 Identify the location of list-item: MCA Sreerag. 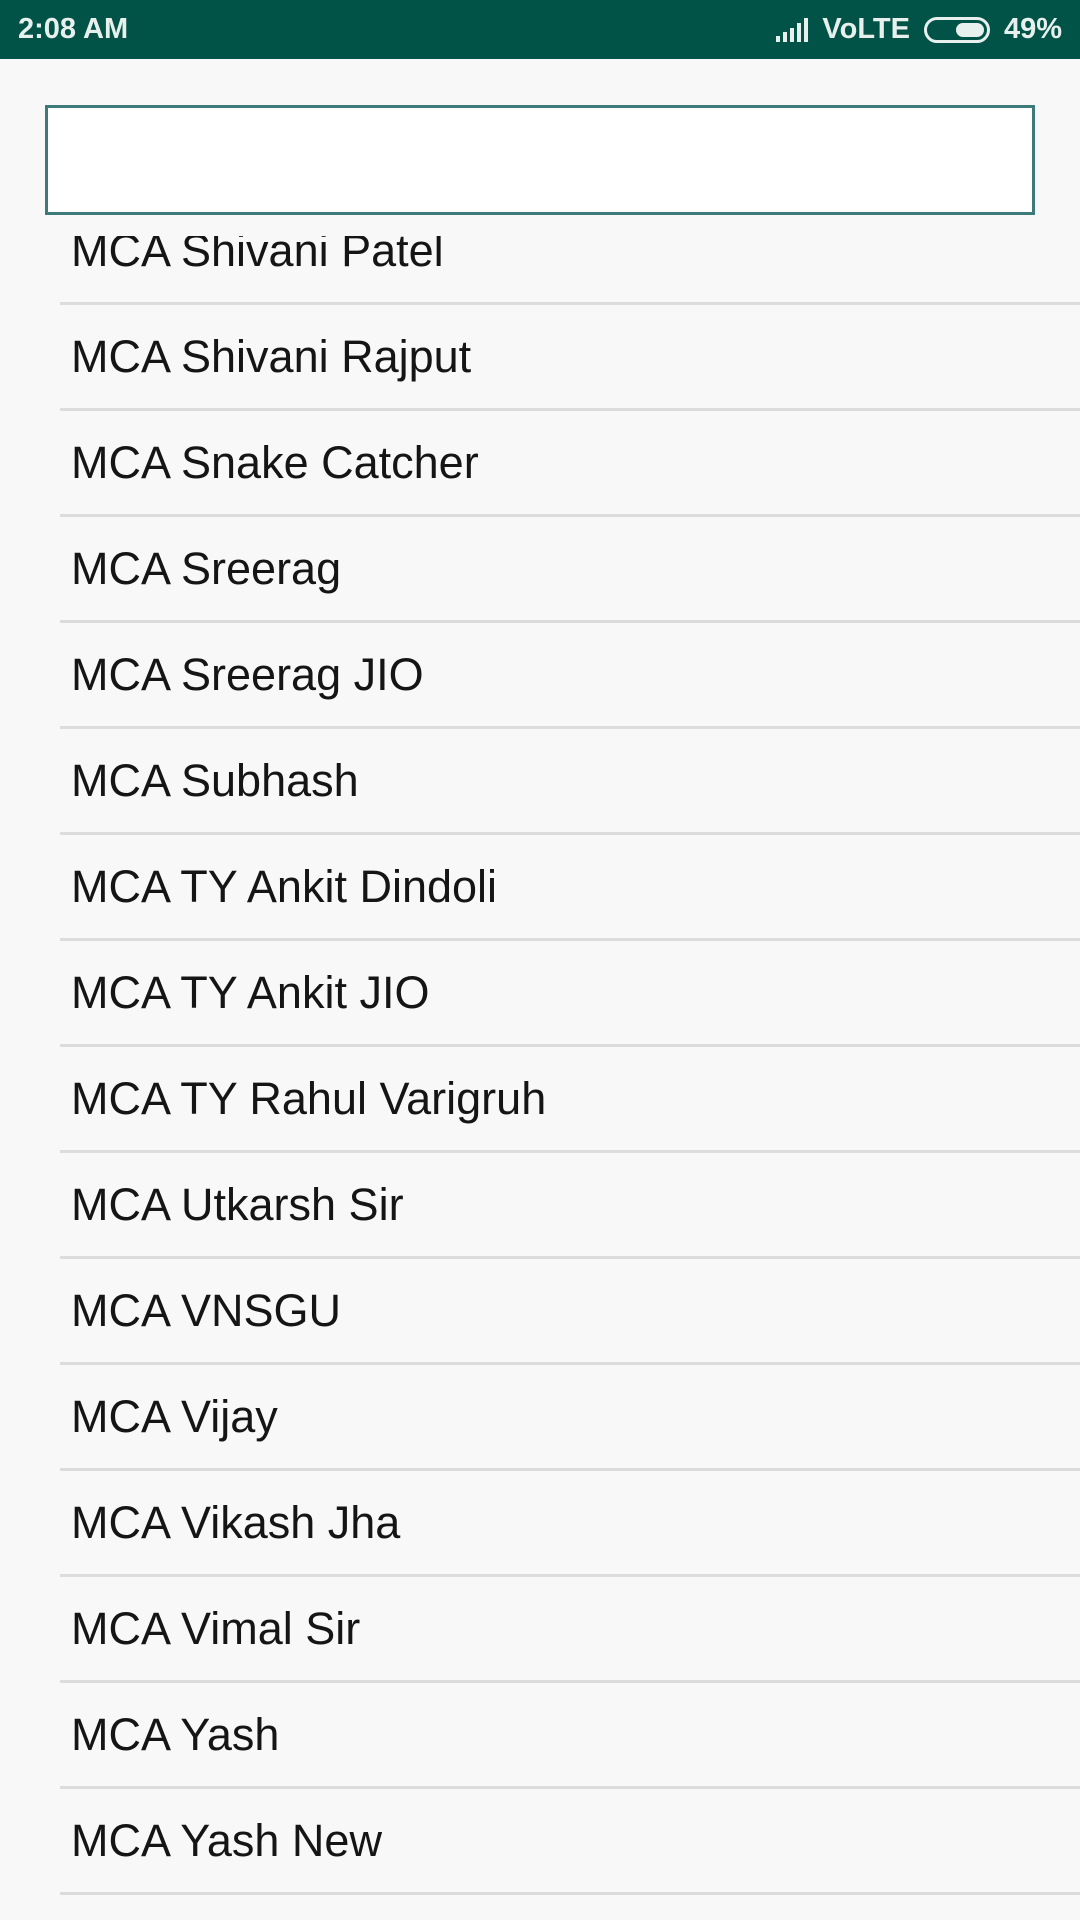
(570, 570).